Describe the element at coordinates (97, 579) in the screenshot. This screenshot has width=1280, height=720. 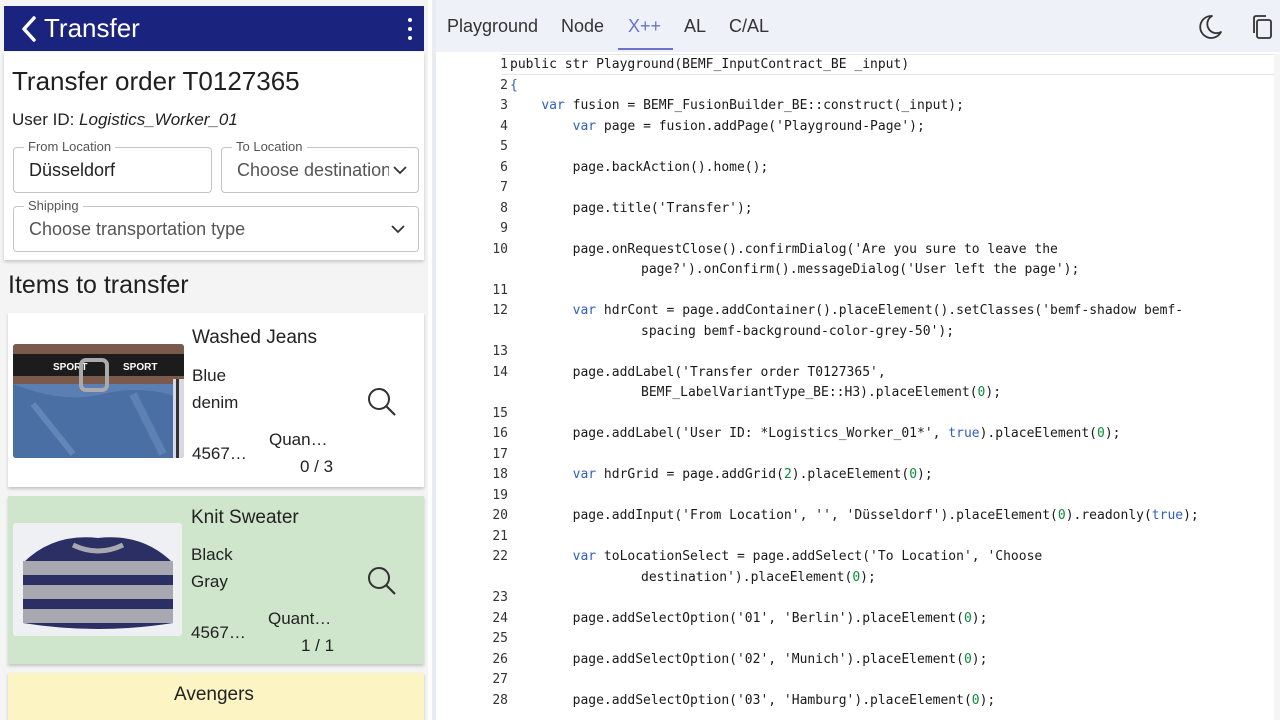
I see `item-image` at that location.